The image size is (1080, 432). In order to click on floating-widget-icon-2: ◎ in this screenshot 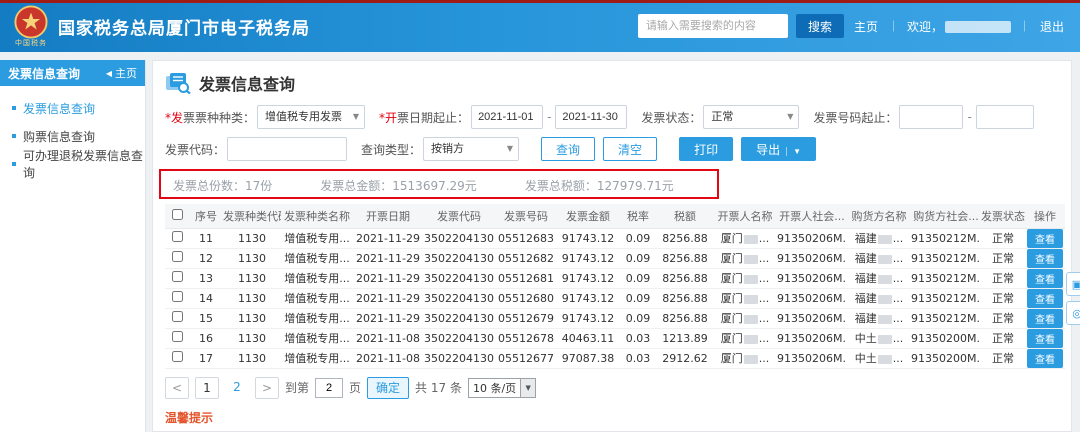, I will do `click(1073, 313)`.